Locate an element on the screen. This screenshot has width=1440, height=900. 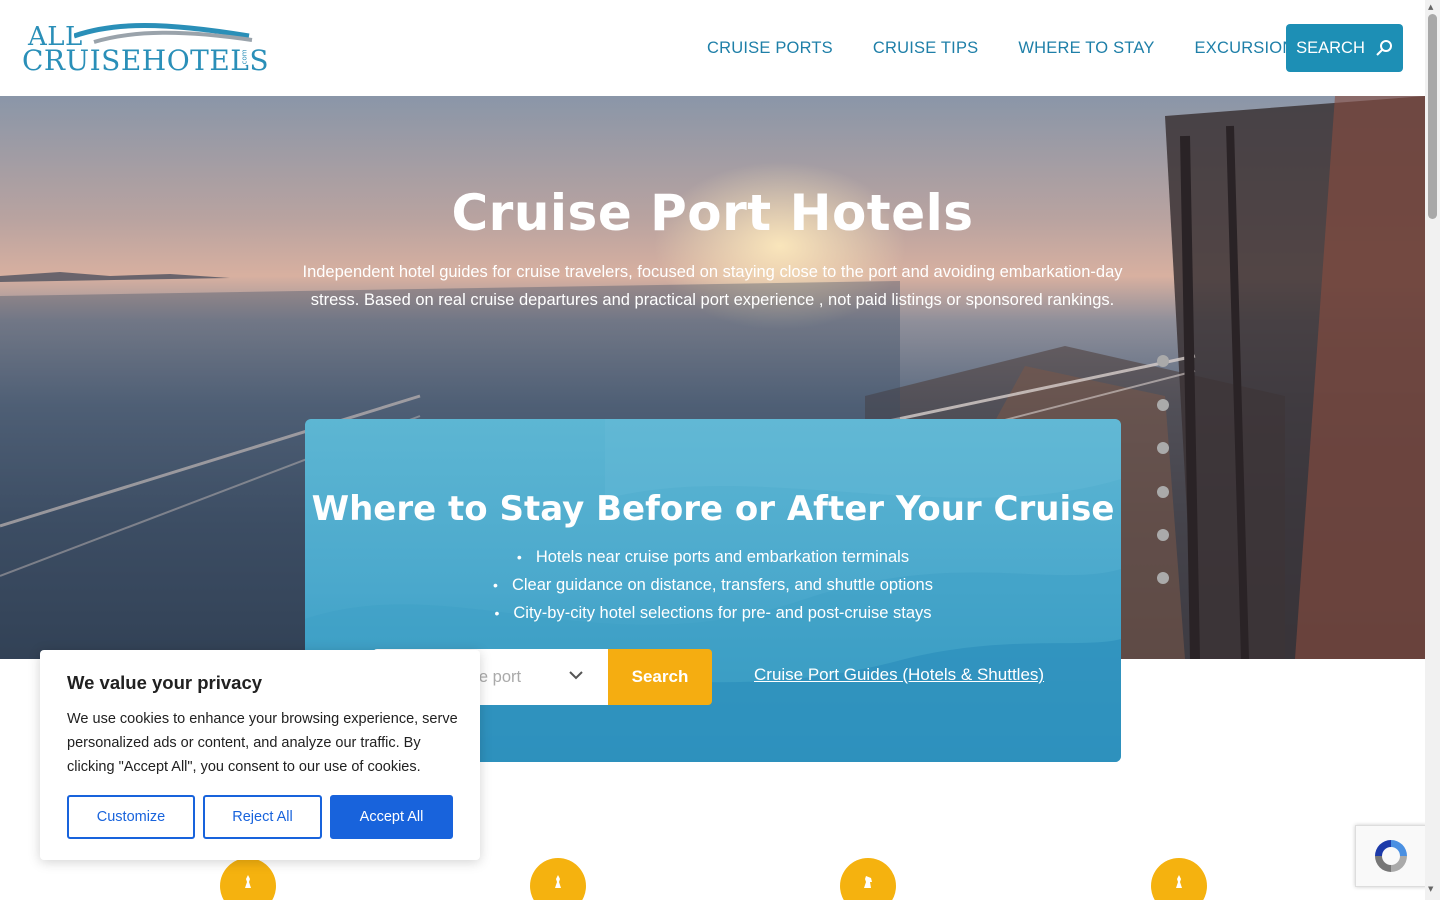
header-search-label: SEARCH is located at coordinates (1330, 47).